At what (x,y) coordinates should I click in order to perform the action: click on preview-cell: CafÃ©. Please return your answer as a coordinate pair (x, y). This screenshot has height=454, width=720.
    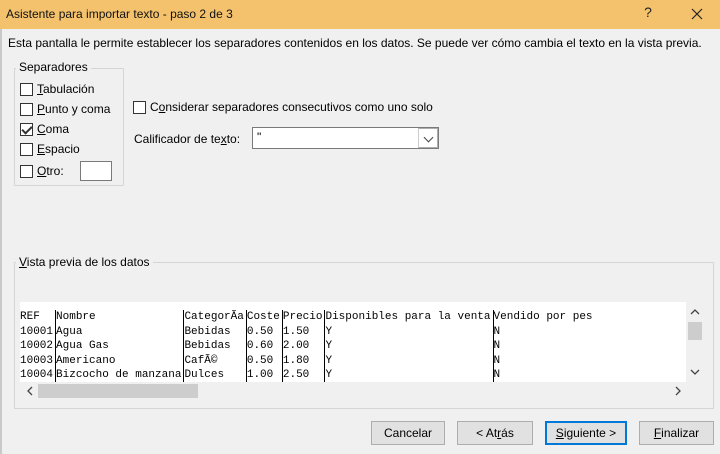
    Looking at the image, I should click on (215, 360).